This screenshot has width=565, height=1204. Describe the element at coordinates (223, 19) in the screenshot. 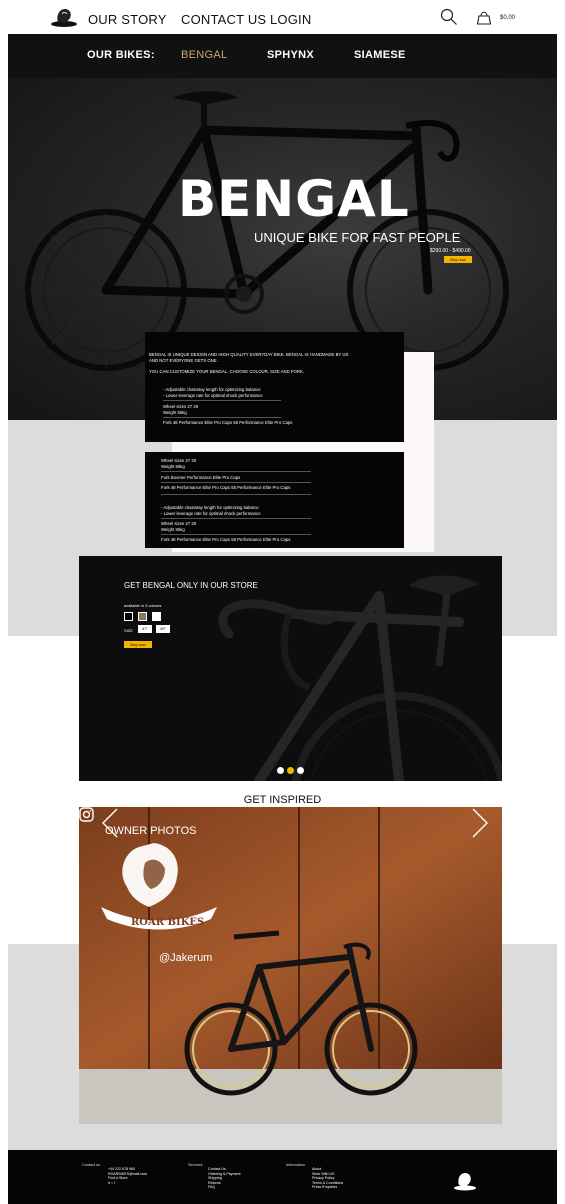

I see `nav-contact-us: CONTACT US` at that location.